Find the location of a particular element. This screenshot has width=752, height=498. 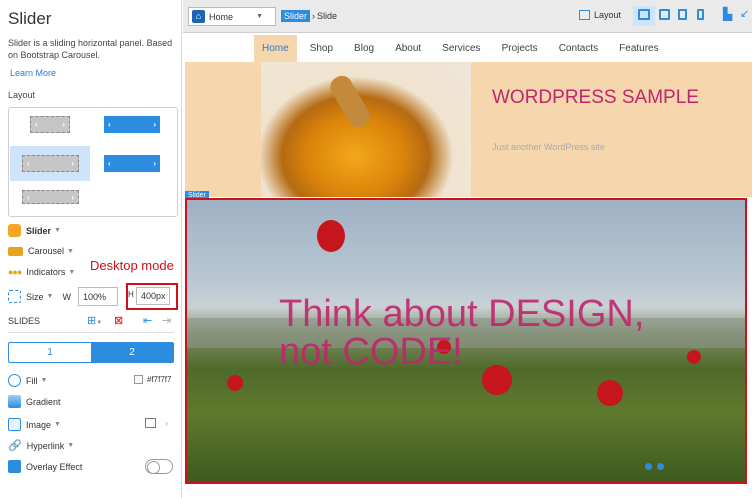

page-select: ⌂ Home ▼ is located at coordinates (232, 16).